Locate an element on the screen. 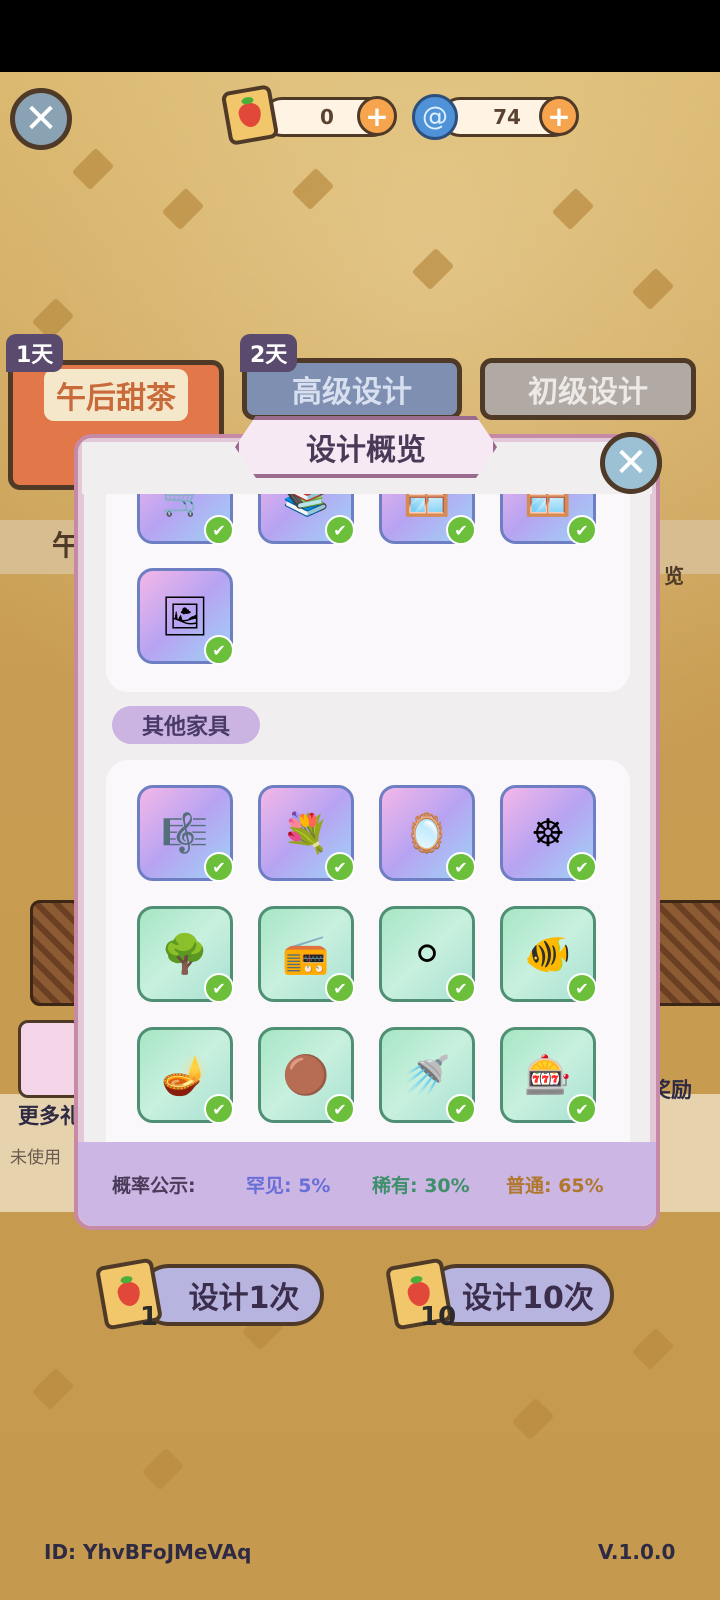 This screenshot has width=720, height=1600. robot-vacuum-icon: ⚪ is located at coordinates (427, 954).